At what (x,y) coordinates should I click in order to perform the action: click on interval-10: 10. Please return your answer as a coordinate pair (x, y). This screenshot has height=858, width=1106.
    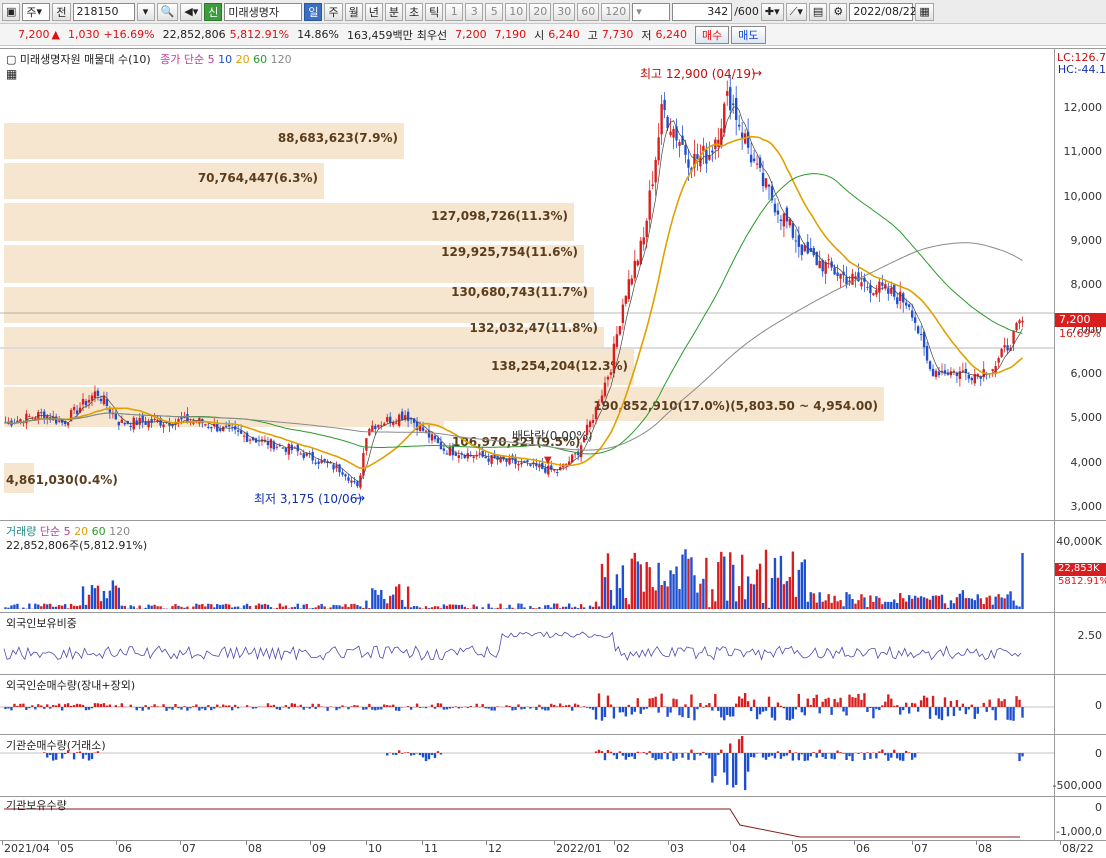
    Looking at the image, I should click on (516, 11).